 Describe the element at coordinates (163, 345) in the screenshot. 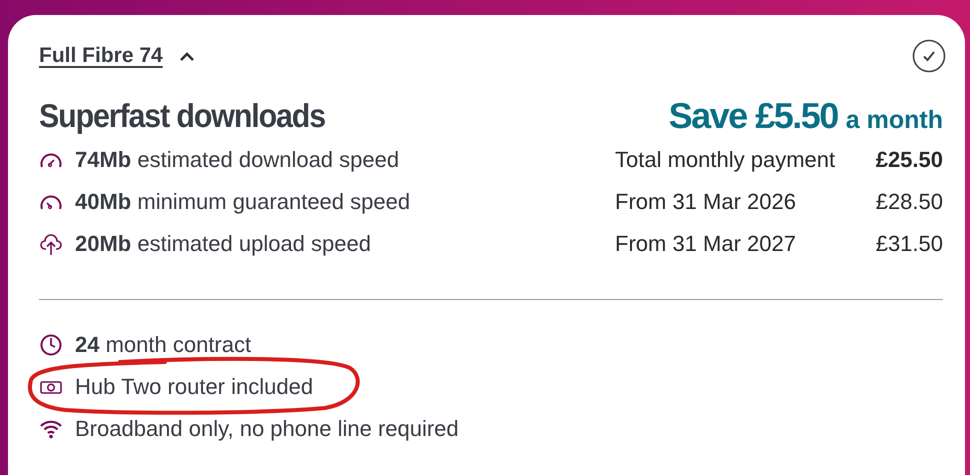

I see `feature-text: 24 month contract` at that location.